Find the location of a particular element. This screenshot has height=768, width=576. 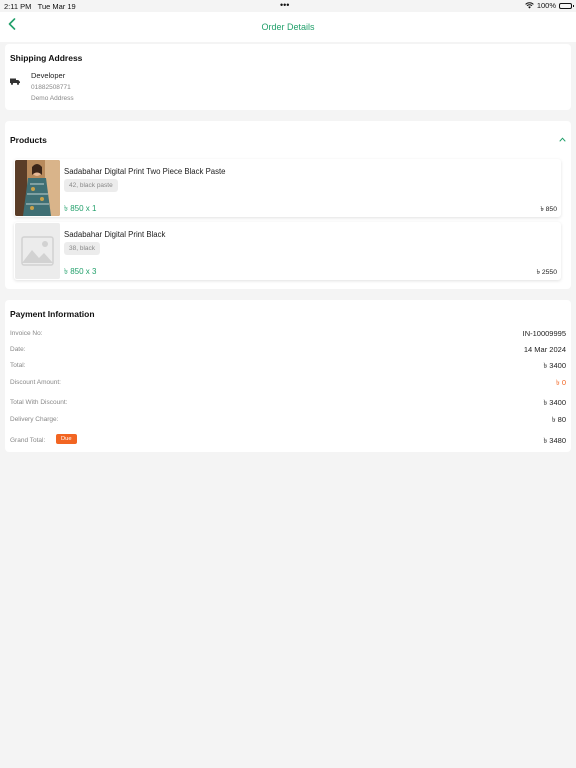

battery-percent: 100% is located at coordinates (546, 5).